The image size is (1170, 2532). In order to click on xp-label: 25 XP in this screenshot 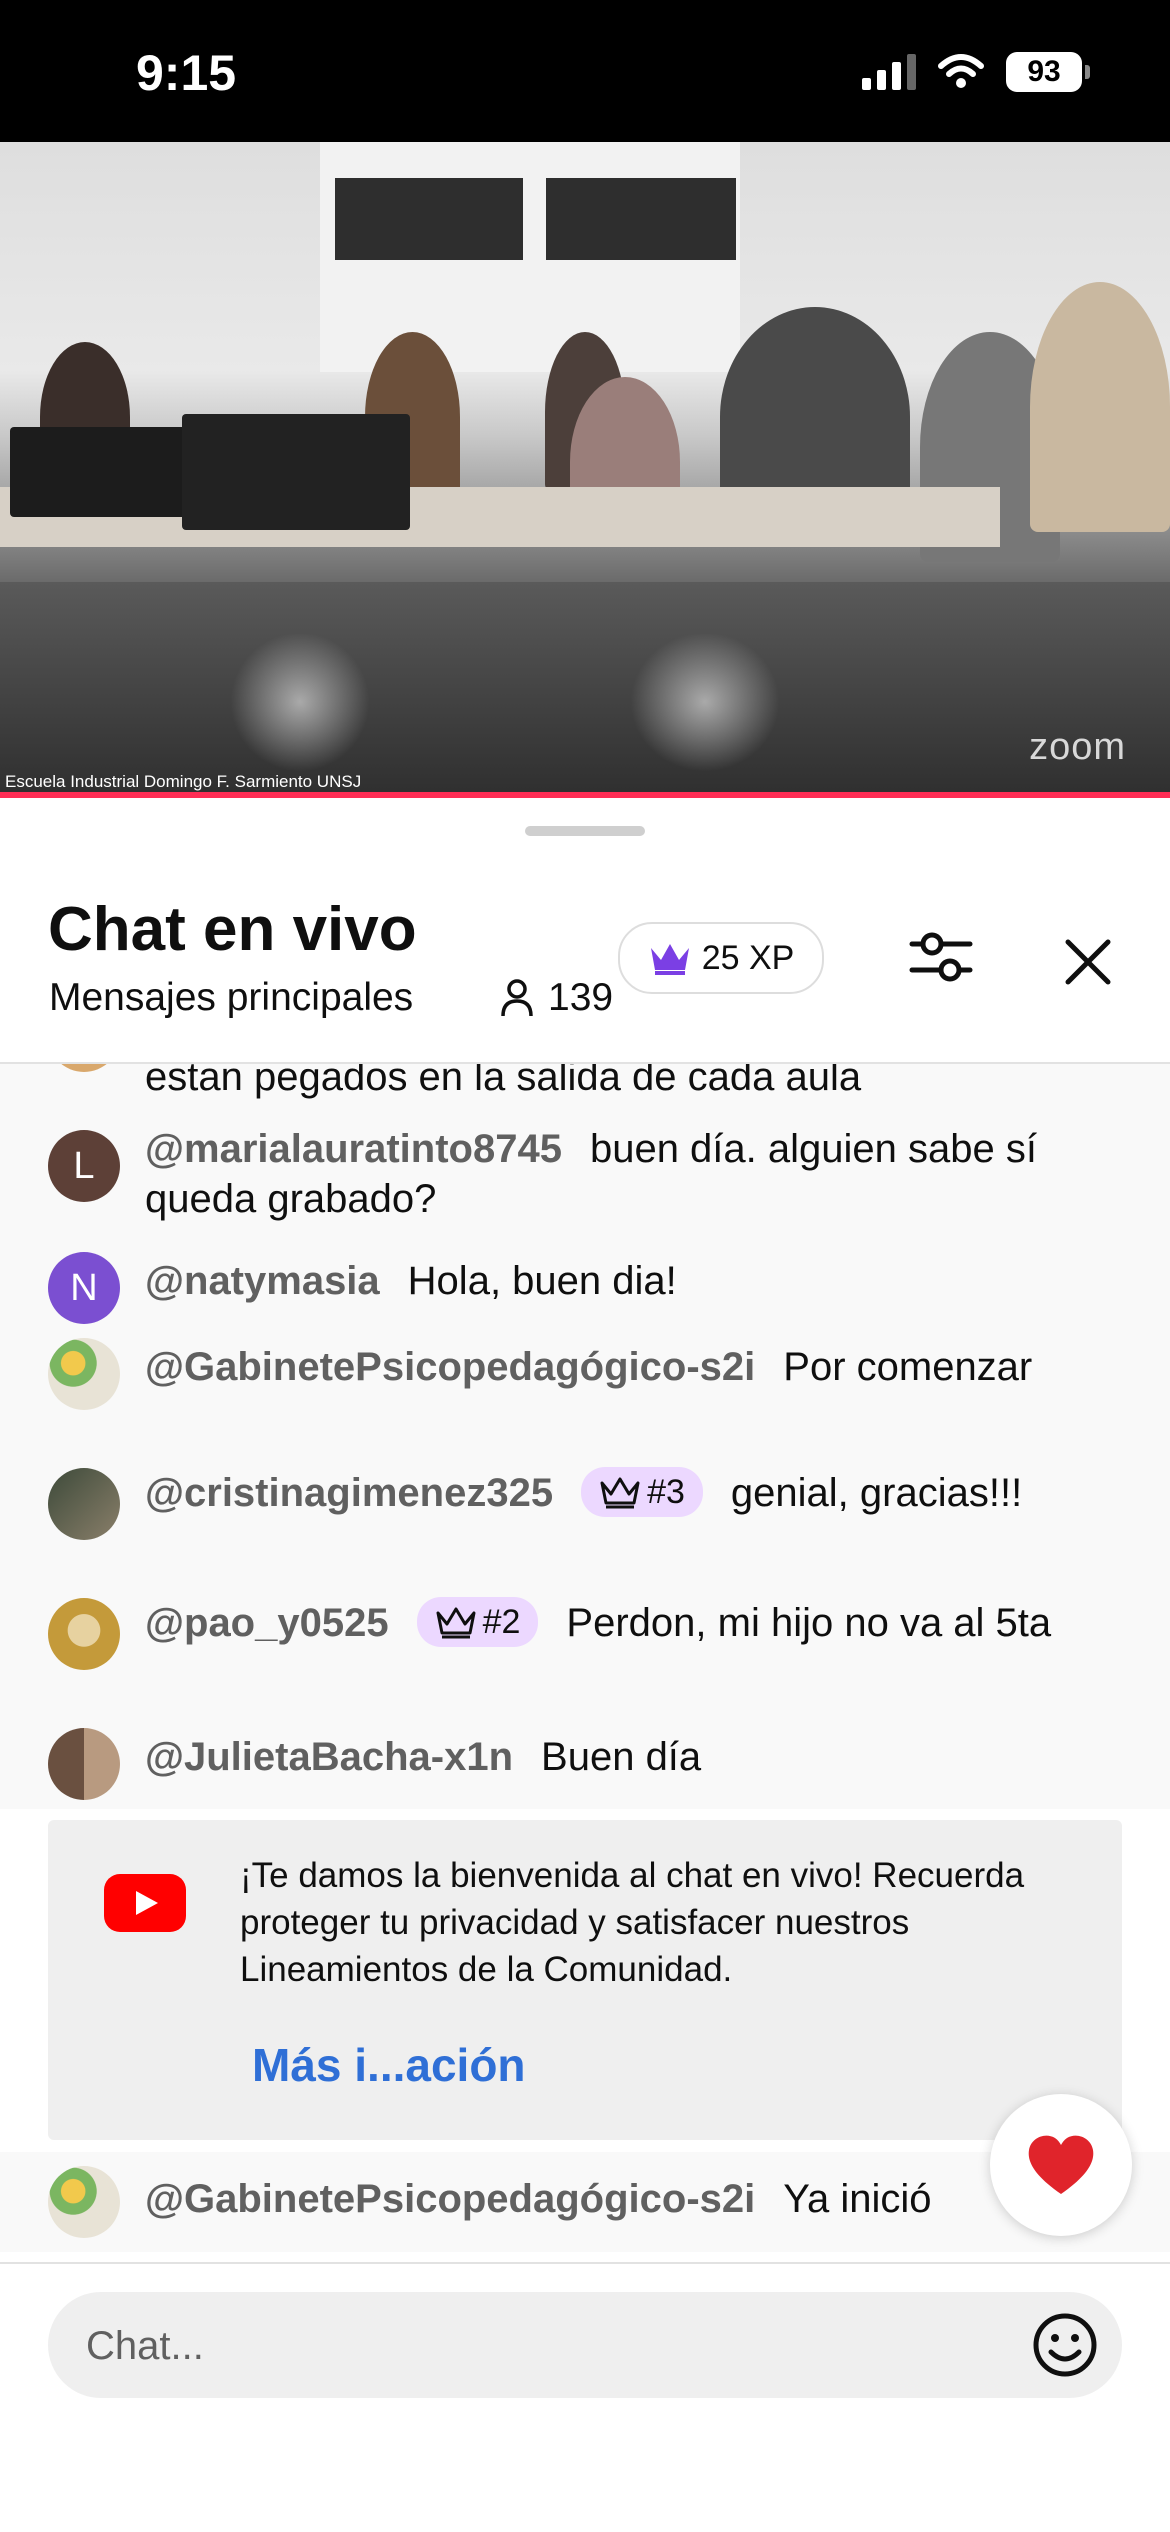, I will do `click(748, 957)`.